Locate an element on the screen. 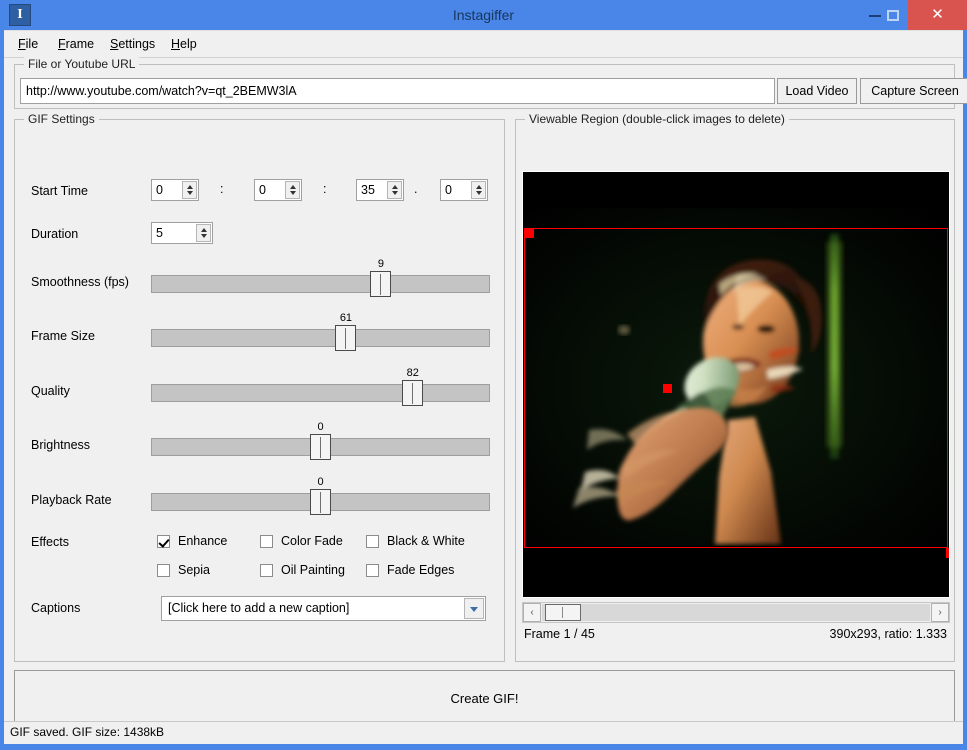 The width and height of the screenshot is (967, 750). quality-slider: 82 is located at coordinates (320, 386).